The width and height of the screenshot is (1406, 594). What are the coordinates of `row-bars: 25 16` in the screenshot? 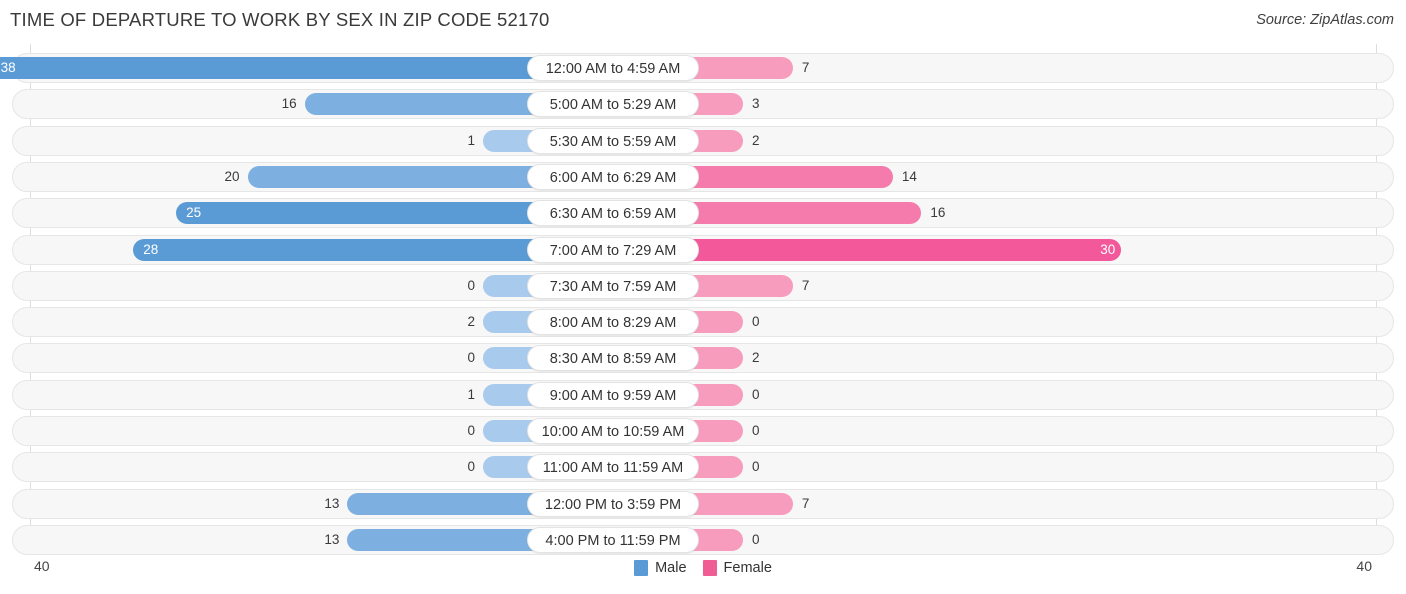 It's located at (703, 213).